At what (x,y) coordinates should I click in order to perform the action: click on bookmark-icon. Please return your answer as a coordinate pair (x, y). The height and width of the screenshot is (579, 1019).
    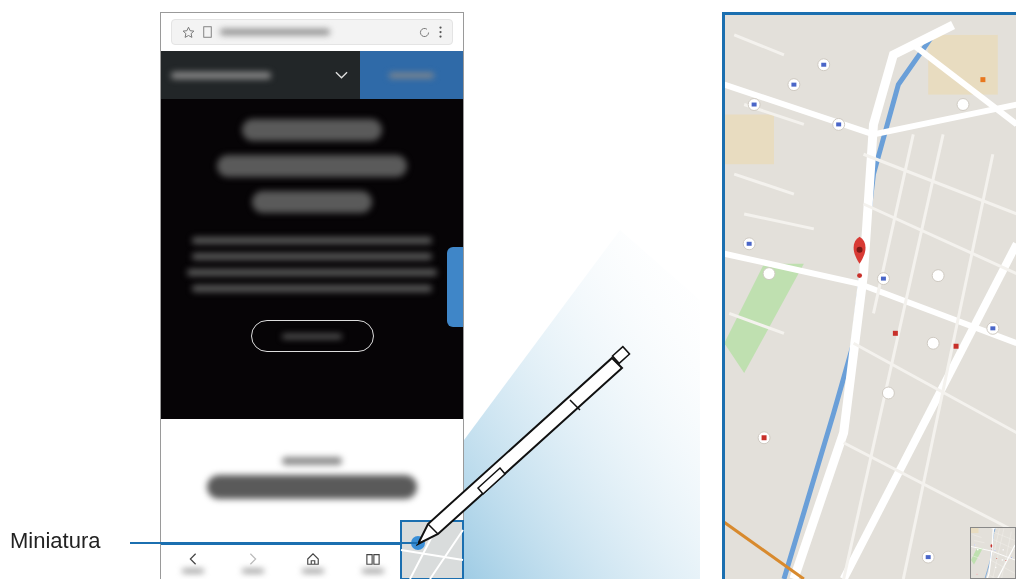
    Looking at the image, I should click on (373, 558).